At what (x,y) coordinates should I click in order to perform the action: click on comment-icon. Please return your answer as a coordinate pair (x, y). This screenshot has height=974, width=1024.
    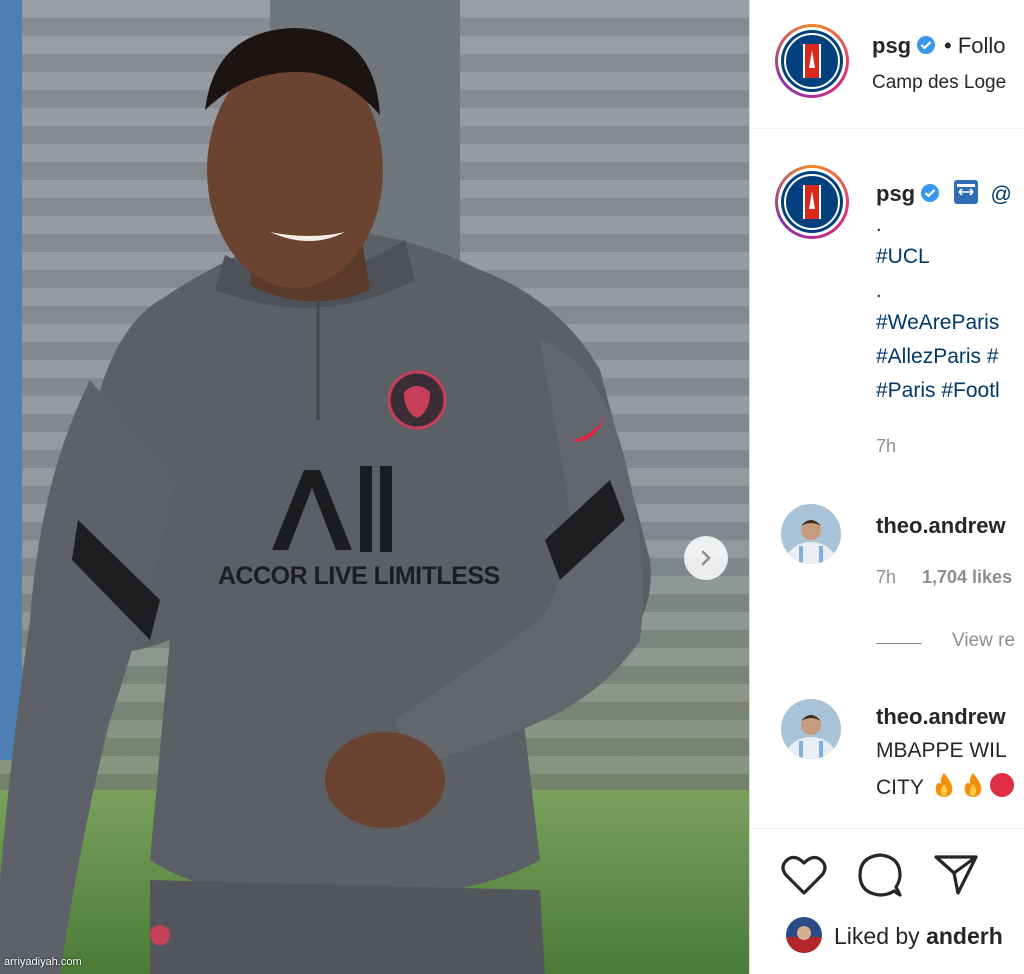
    Looking at the image, I should click on (880, 875).